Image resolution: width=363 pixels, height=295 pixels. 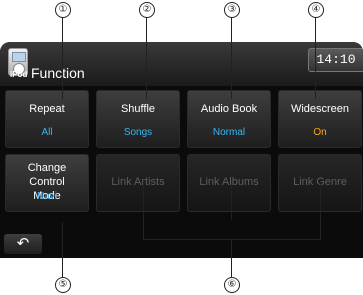 I want to click on change-control-mode-value: Navi, so click(x=46, y=196).